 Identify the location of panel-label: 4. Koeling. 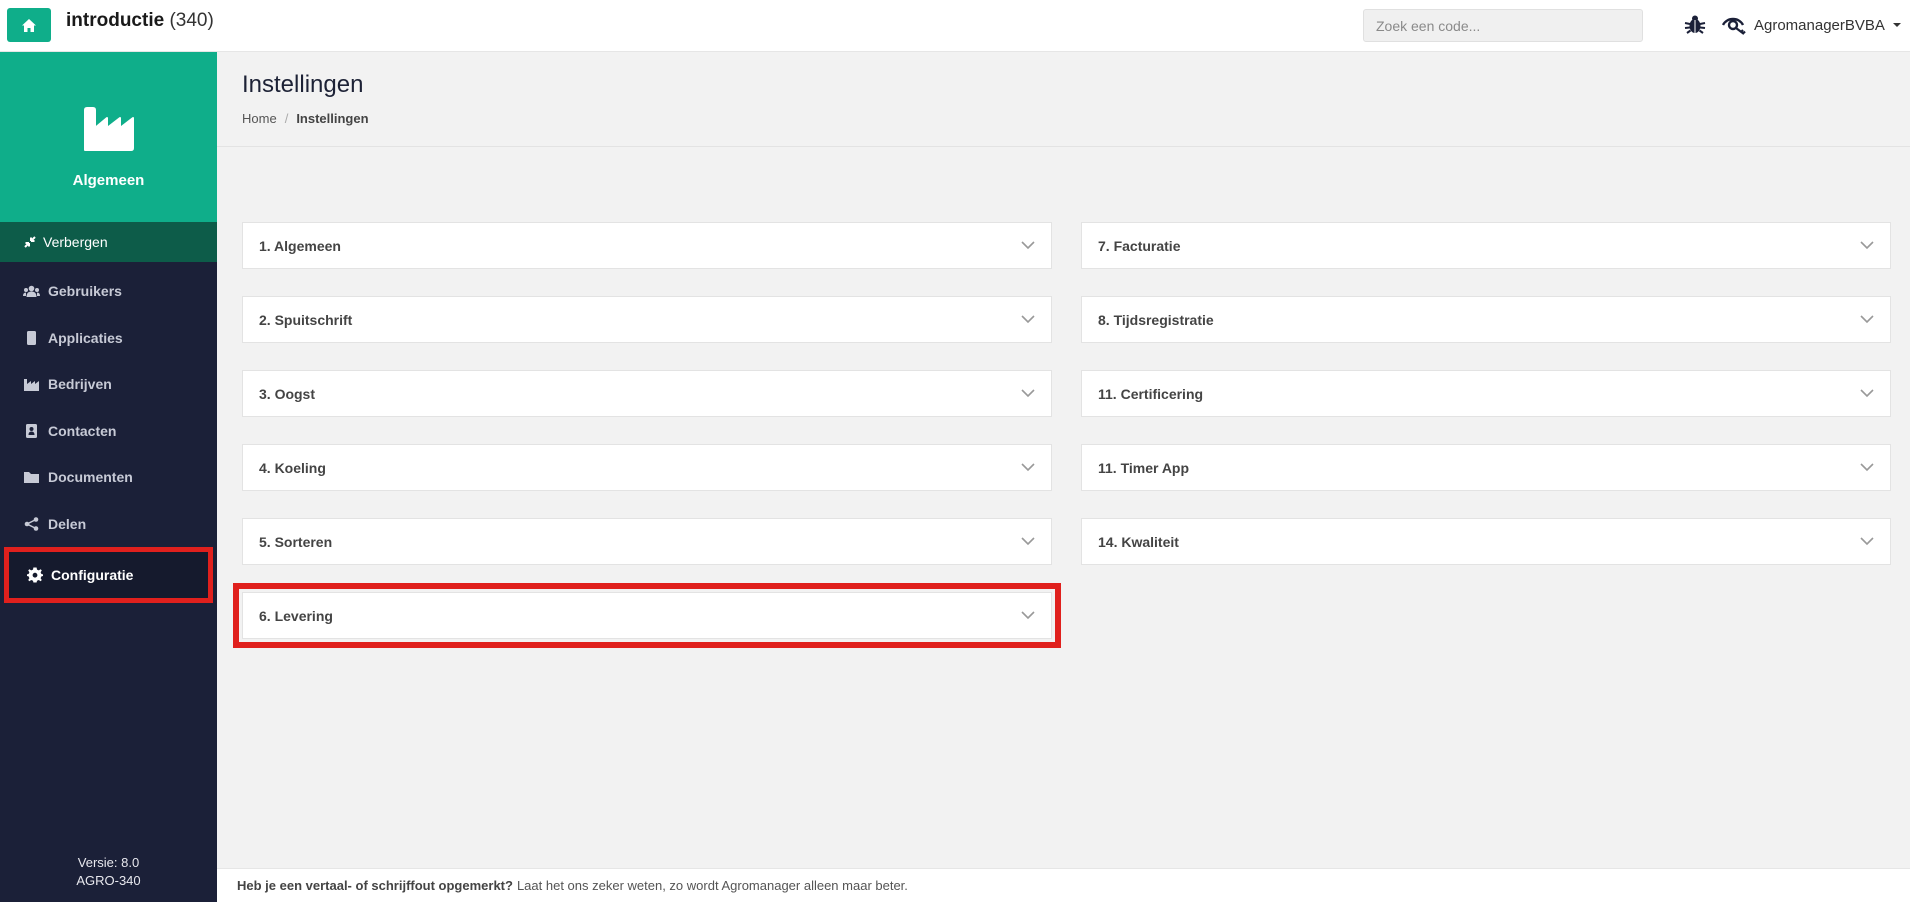
(292, 467).